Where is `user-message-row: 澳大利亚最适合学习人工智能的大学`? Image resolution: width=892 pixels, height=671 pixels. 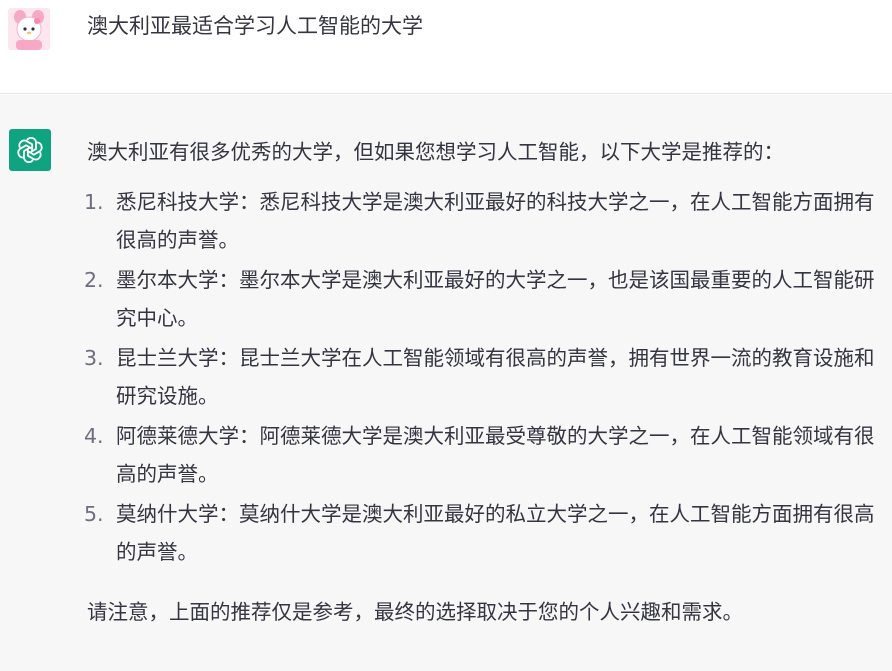
user-message-row: 澳大利亚最适合学习人工智能的大学 is located at coordinates (446, 47).